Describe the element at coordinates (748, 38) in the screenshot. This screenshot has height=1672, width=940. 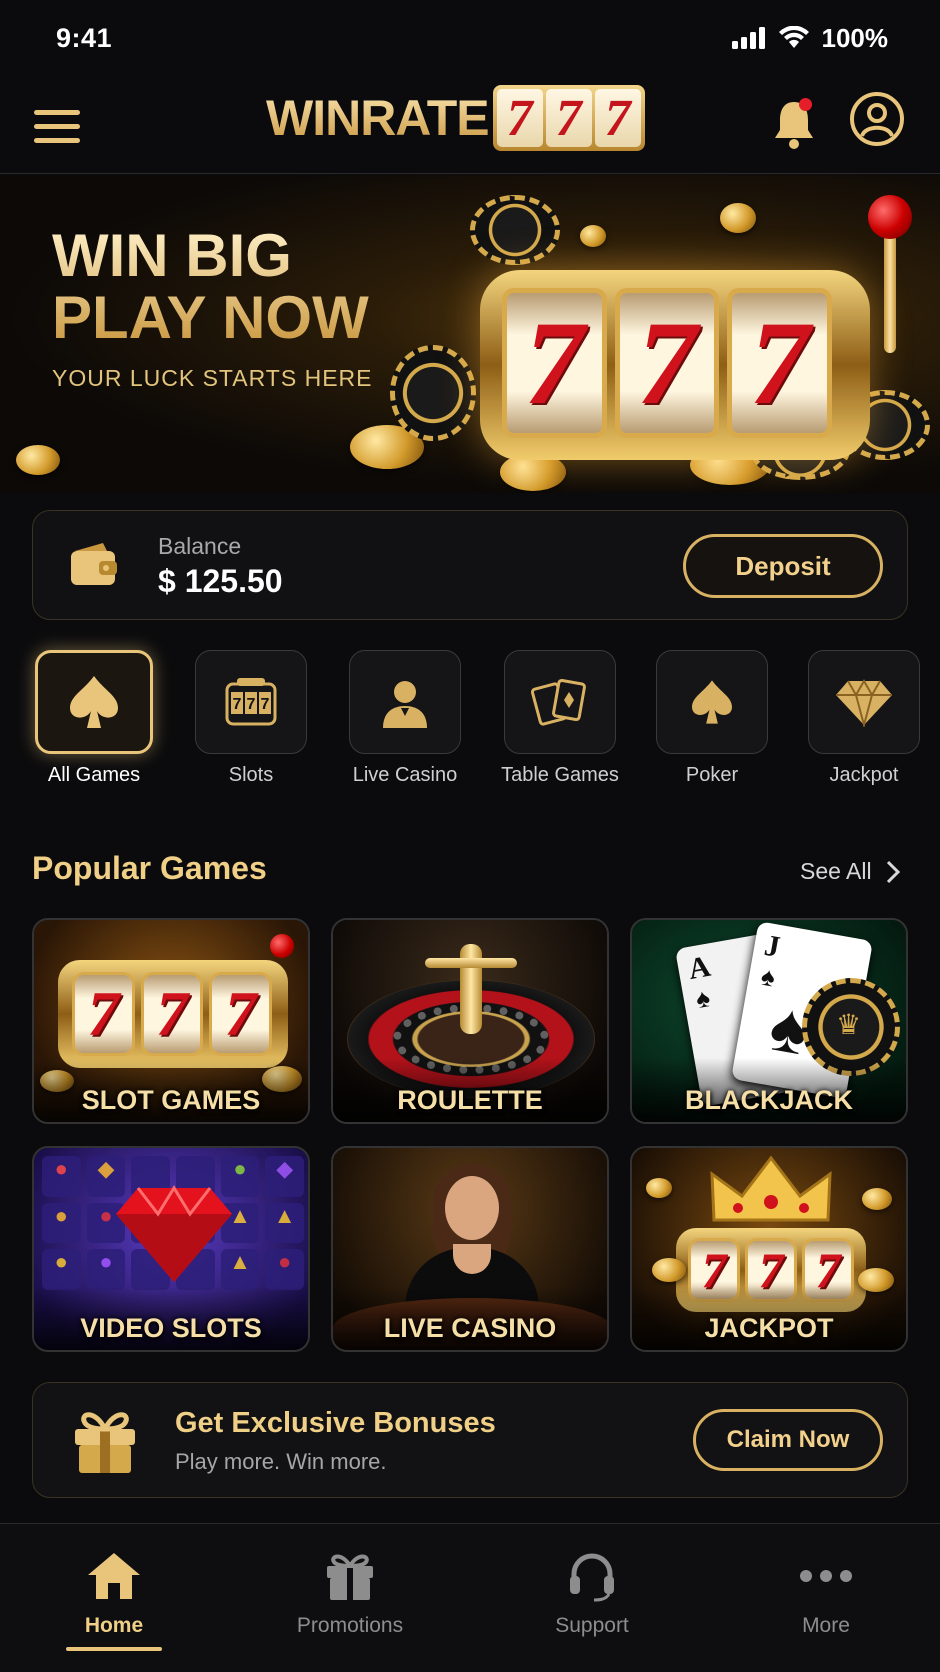
I see `signal-icon` at that location.